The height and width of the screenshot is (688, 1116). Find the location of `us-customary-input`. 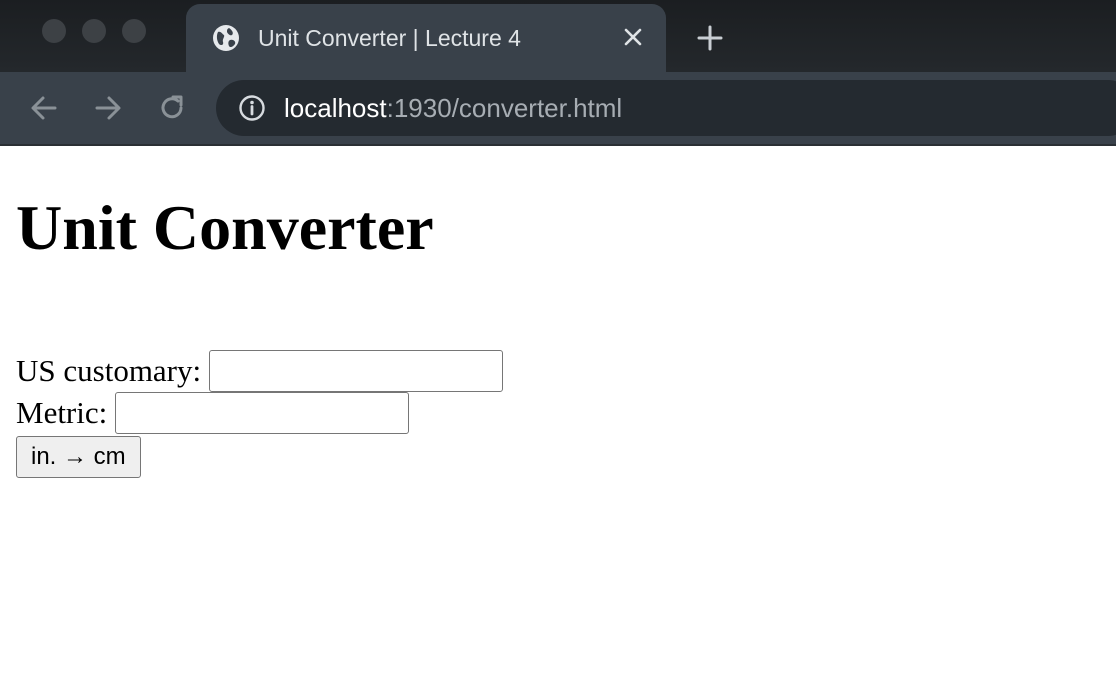

us-customary-input is located at coordinates (356, 371).